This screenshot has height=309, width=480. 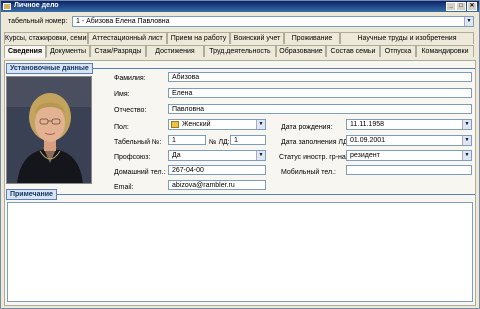 I want to click on minimize-icon: _, so click(x=451, y=6).